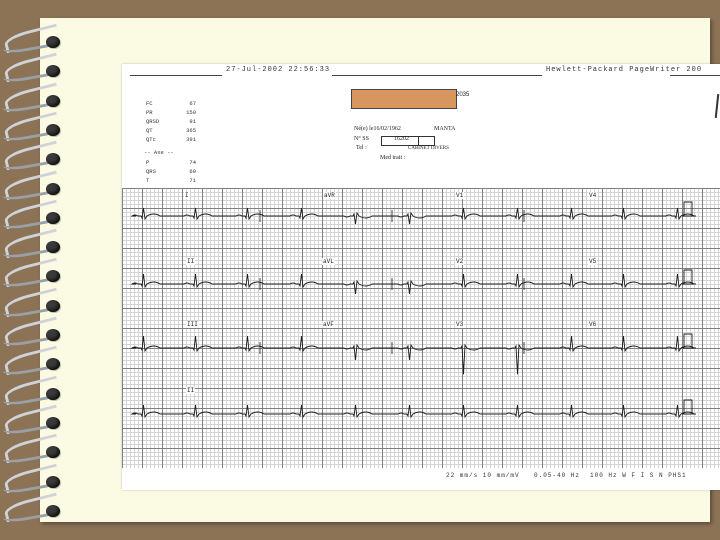 The height and width of the screenshot is (540, 720). I want to click on axis-p: P 74, so click(171, 162).